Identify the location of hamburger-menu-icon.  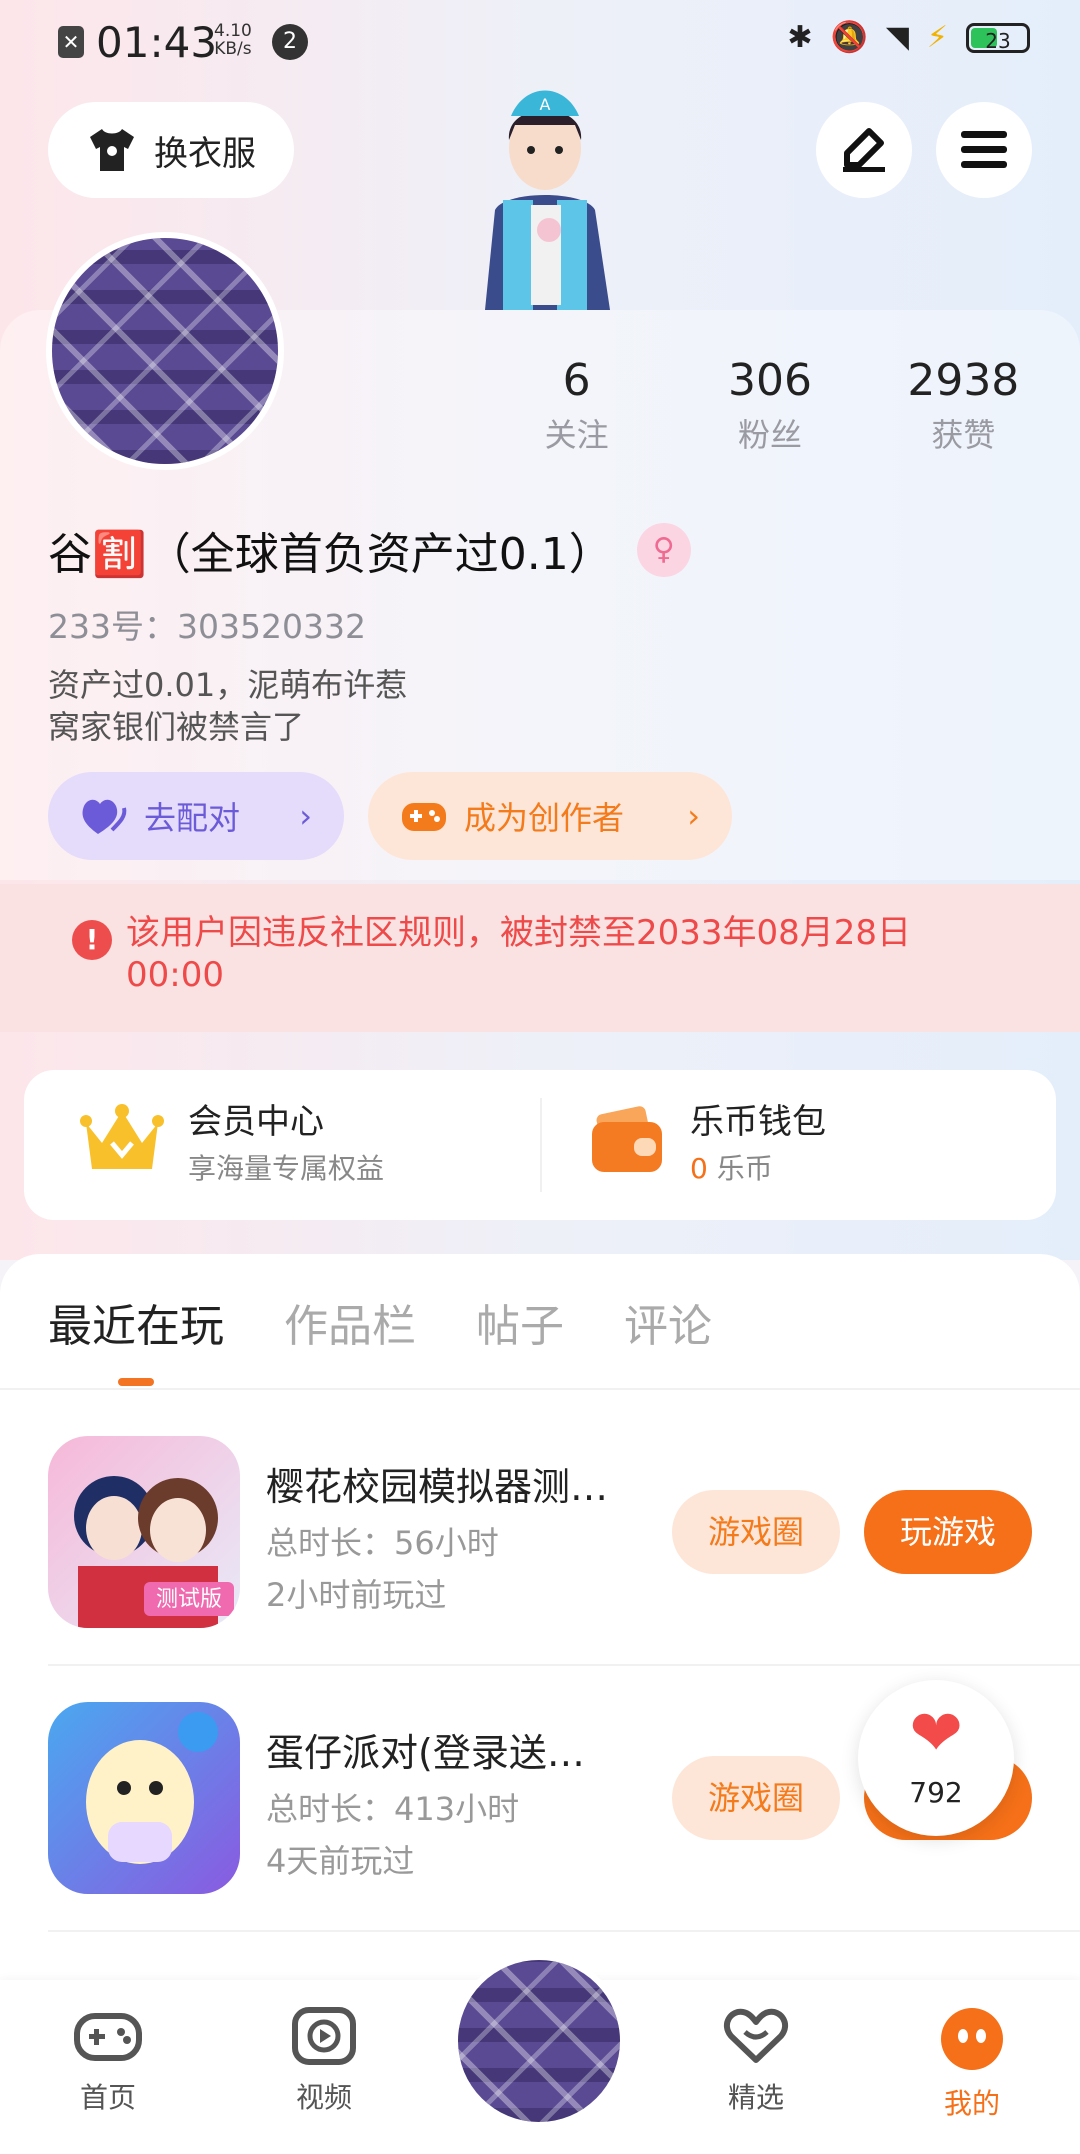
(984, 149).